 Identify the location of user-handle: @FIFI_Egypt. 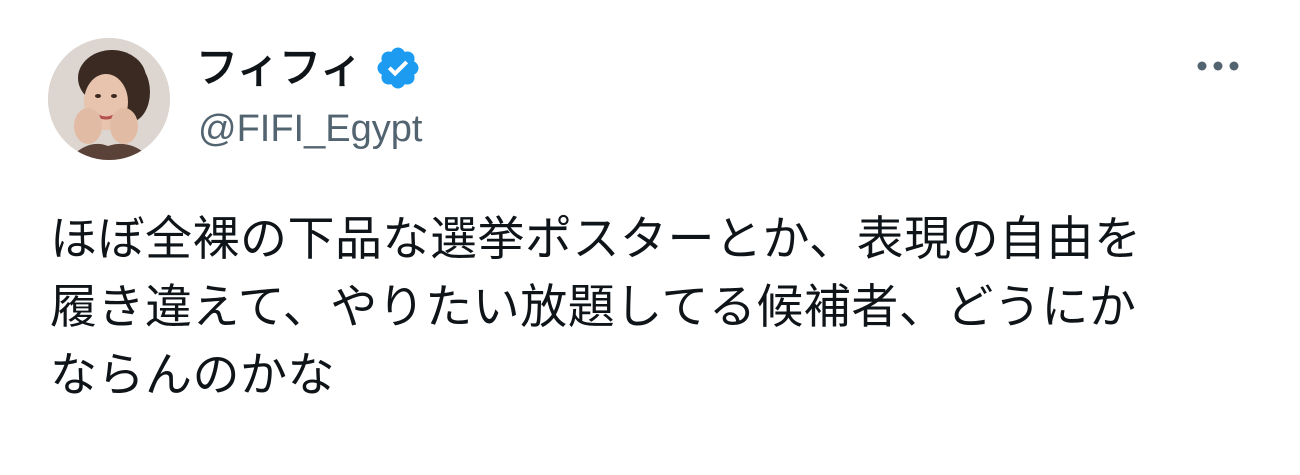
(310, 129).